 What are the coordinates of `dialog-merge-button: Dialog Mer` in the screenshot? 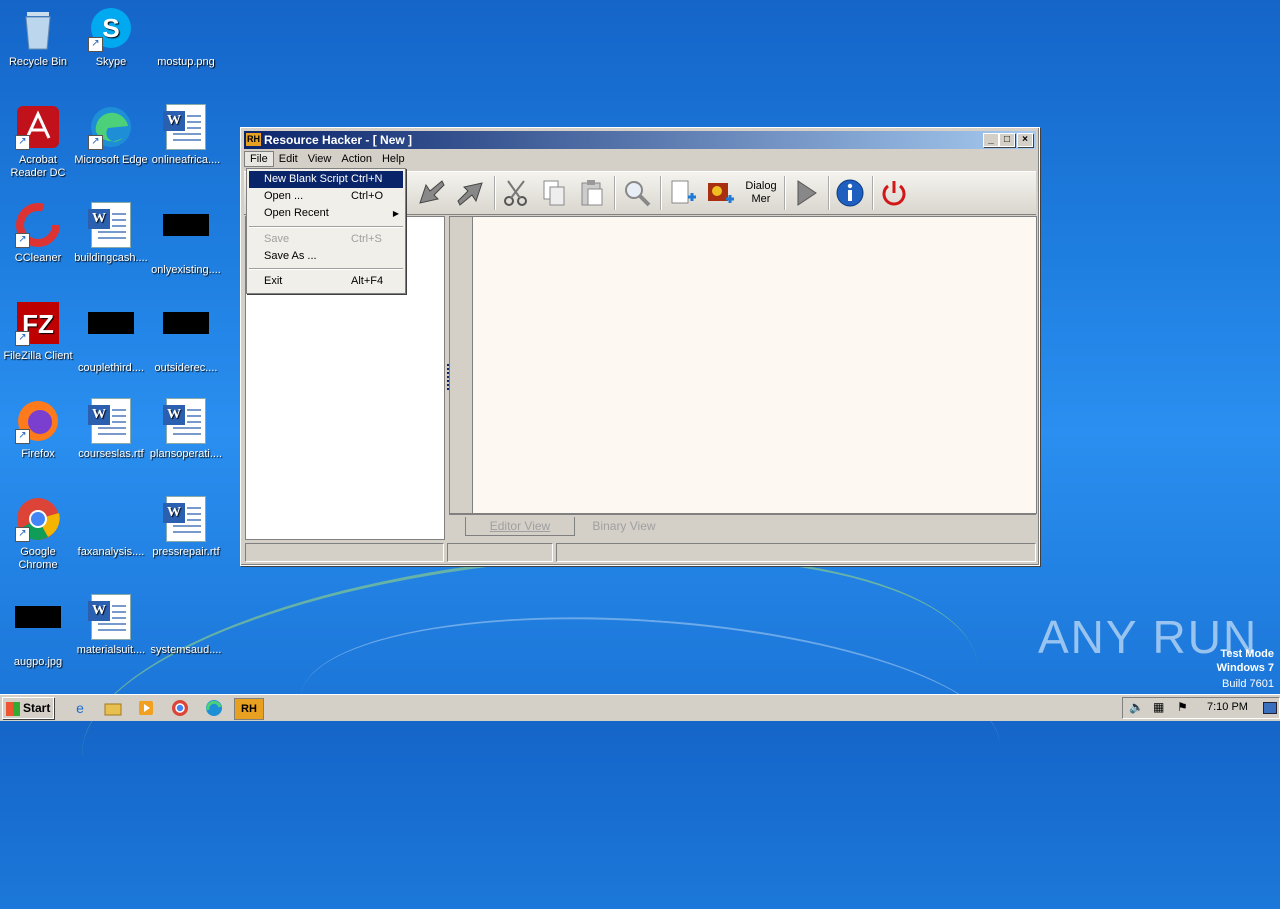 It's located at (761, 193).